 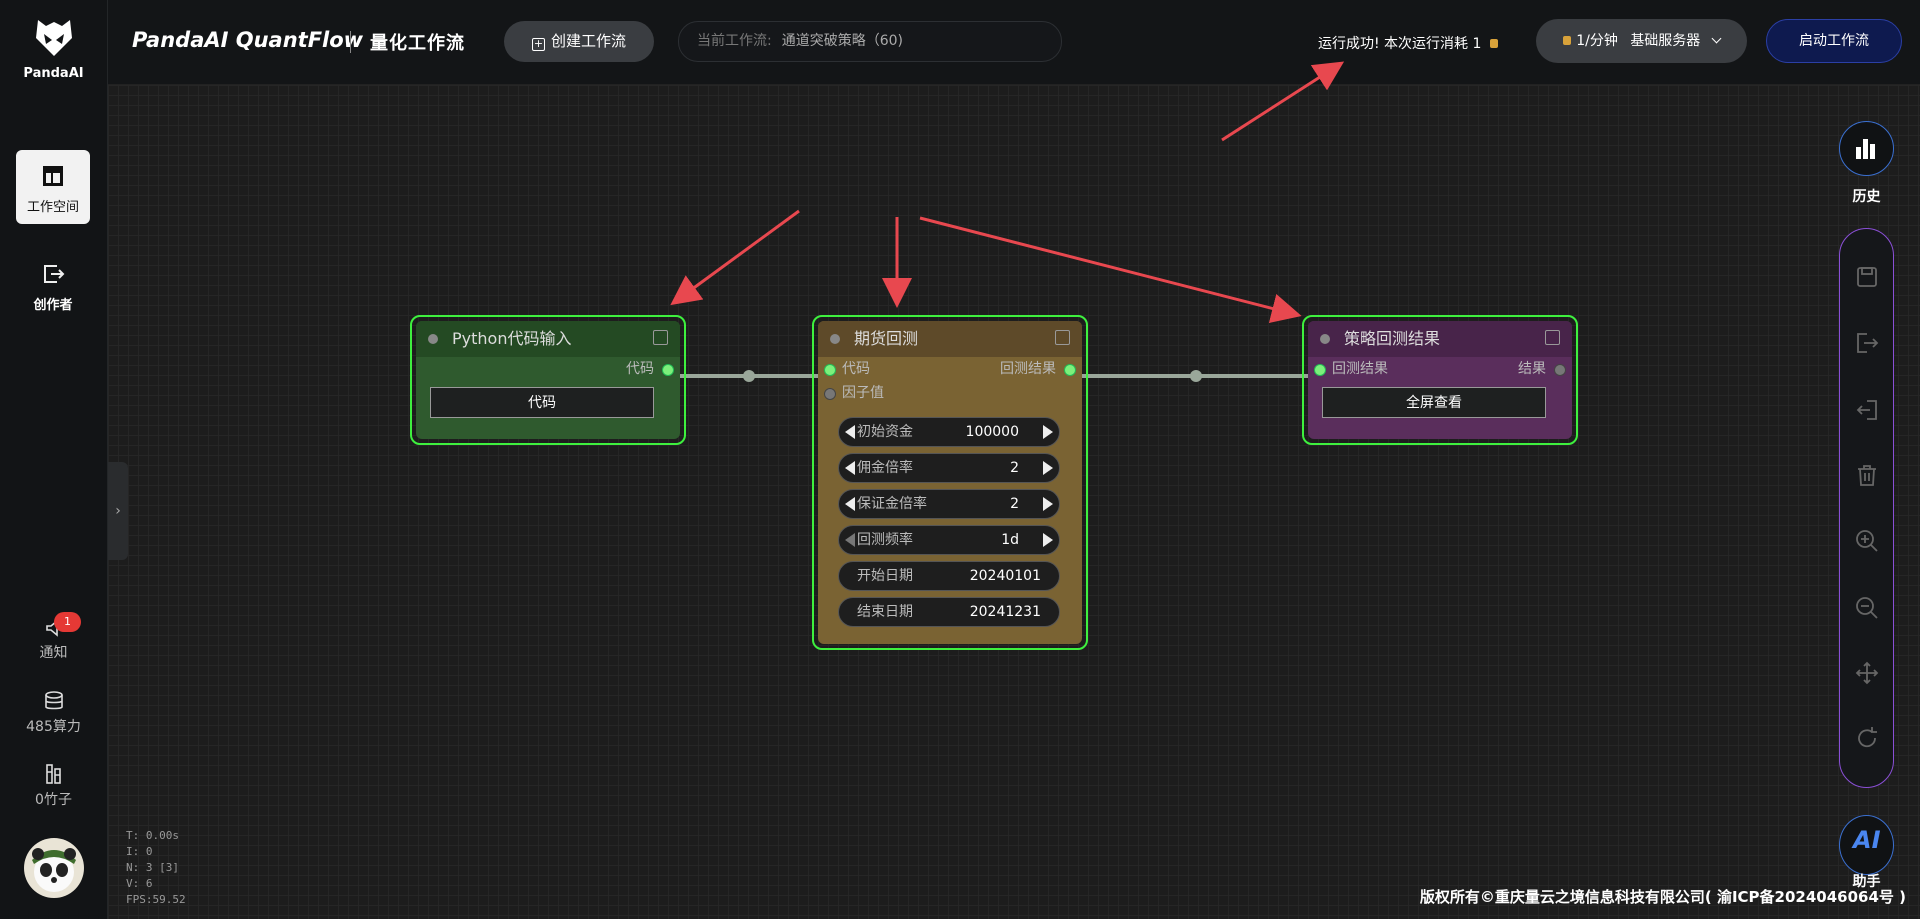 I want to click on avatar, so click(x=54, y=868).